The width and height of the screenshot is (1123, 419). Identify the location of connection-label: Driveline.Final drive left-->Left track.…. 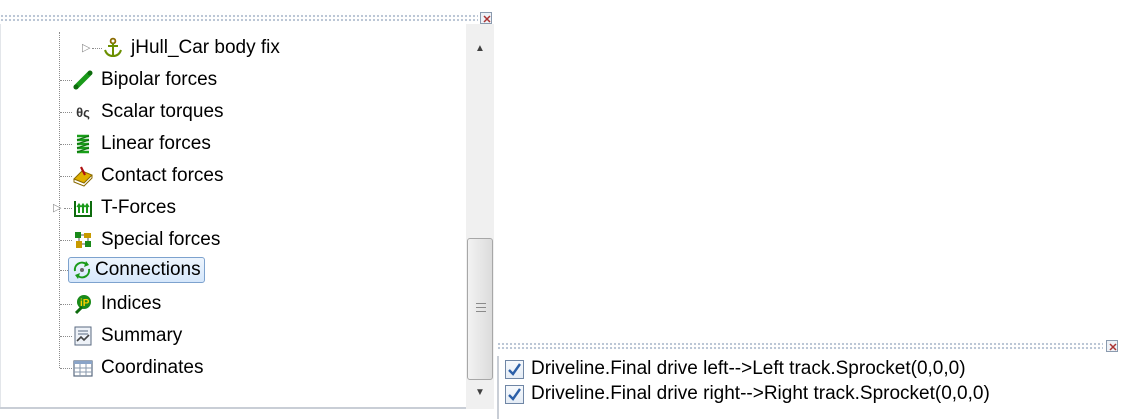
(748, 368).